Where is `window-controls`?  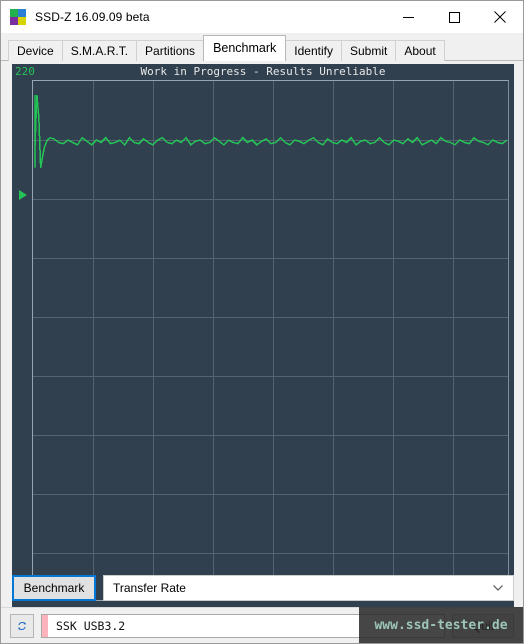
window-controls is located at coordinates (454, 17).